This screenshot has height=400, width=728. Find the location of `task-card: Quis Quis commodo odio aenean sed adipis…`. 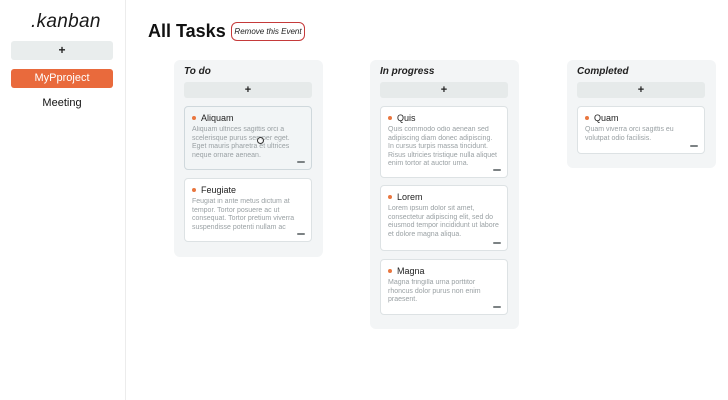

task-card: Quis Quis commodo odio aenean sed adipis… is located at coordinates (444, 142).